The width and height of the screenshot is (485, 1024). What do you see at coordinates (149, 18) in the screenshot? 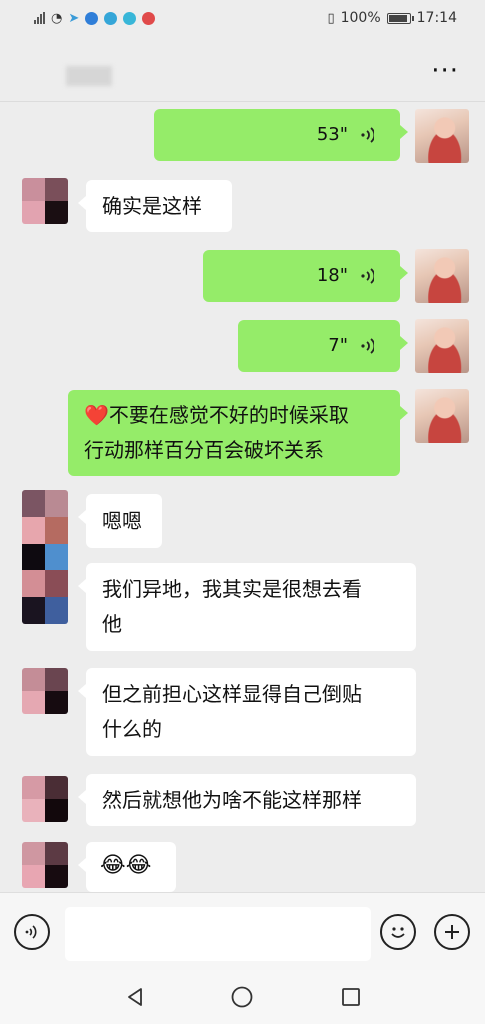
I see `weibo-icon` at bounding box center [149, 18].